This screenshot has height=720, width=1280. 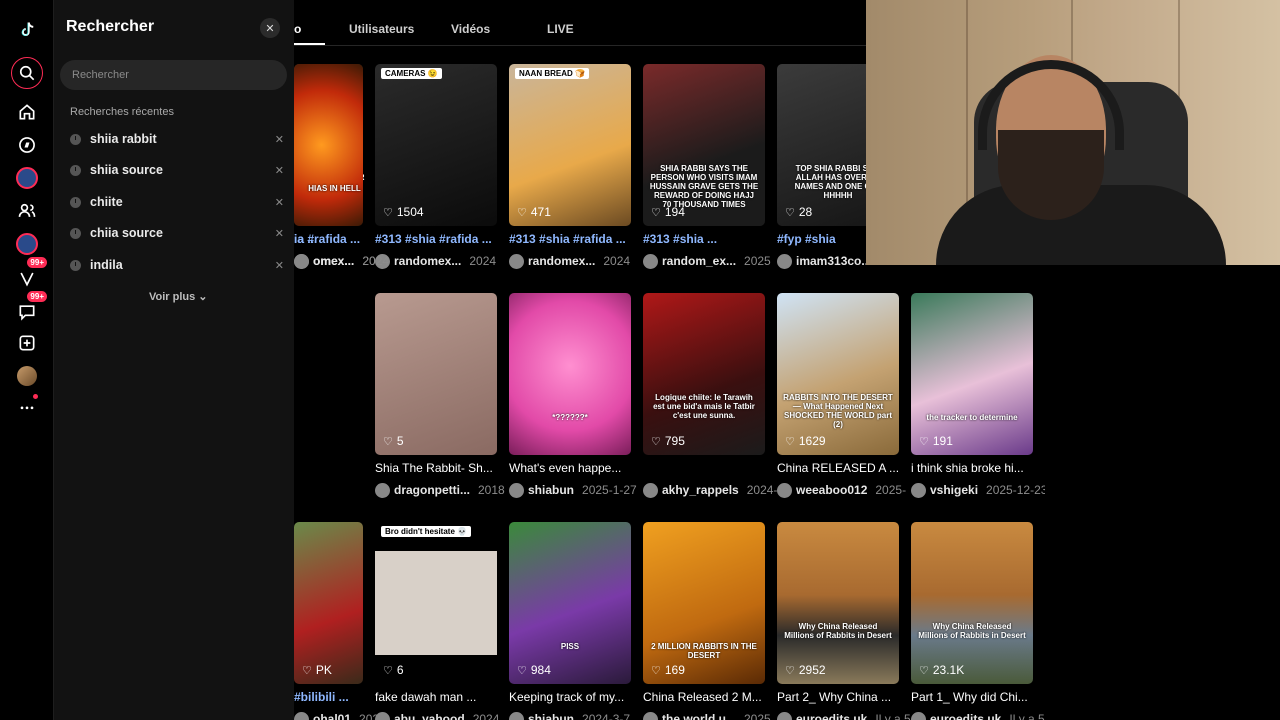 I want to click on thumbnail-caption: the tracker to determine, so click(x=972, y=417).